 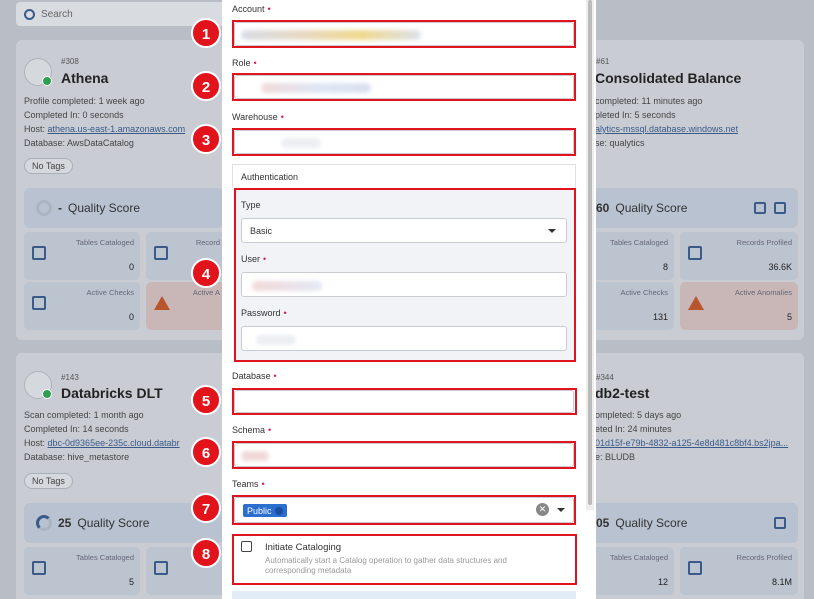 I want to click on profile-status: Profile completed: 1 week ago, so click(x=84, y=101).